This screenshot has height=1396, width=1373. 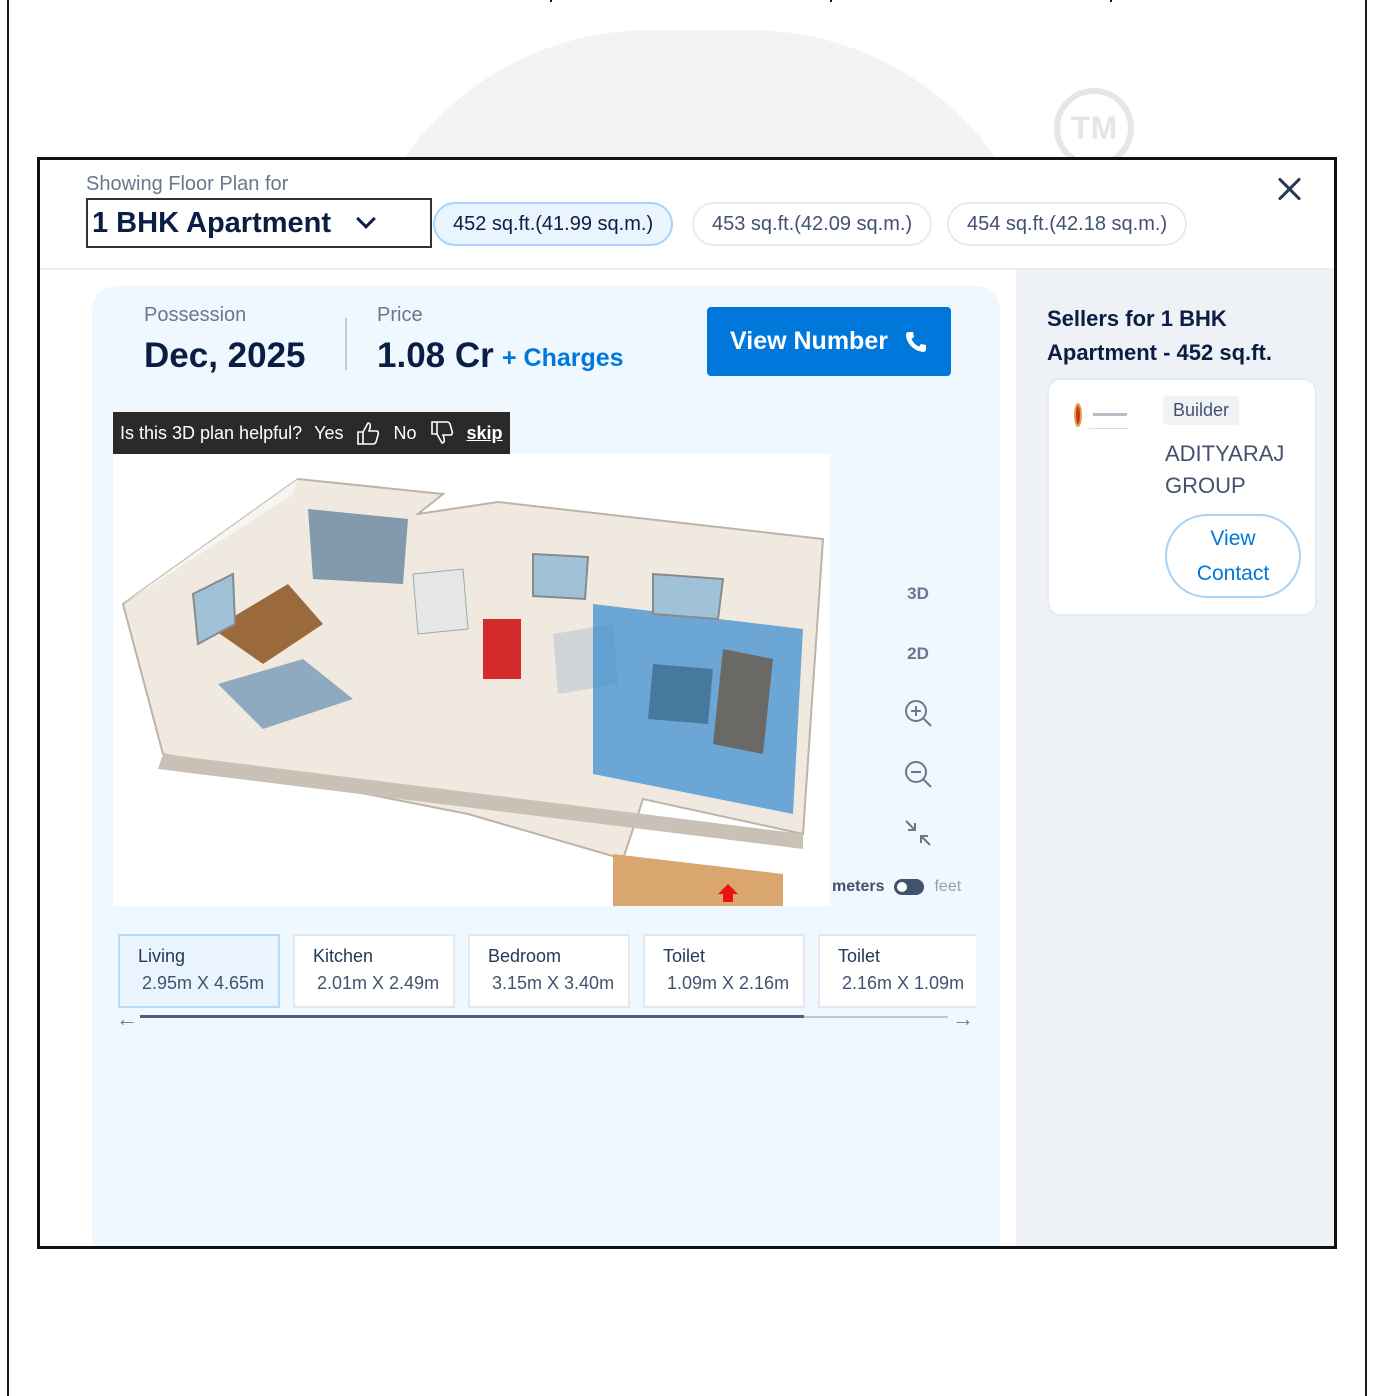 What do you see at coordinates (366, 219) in the screenshot?
I see `chevron-down-icon` at bounding box center [366, 219].